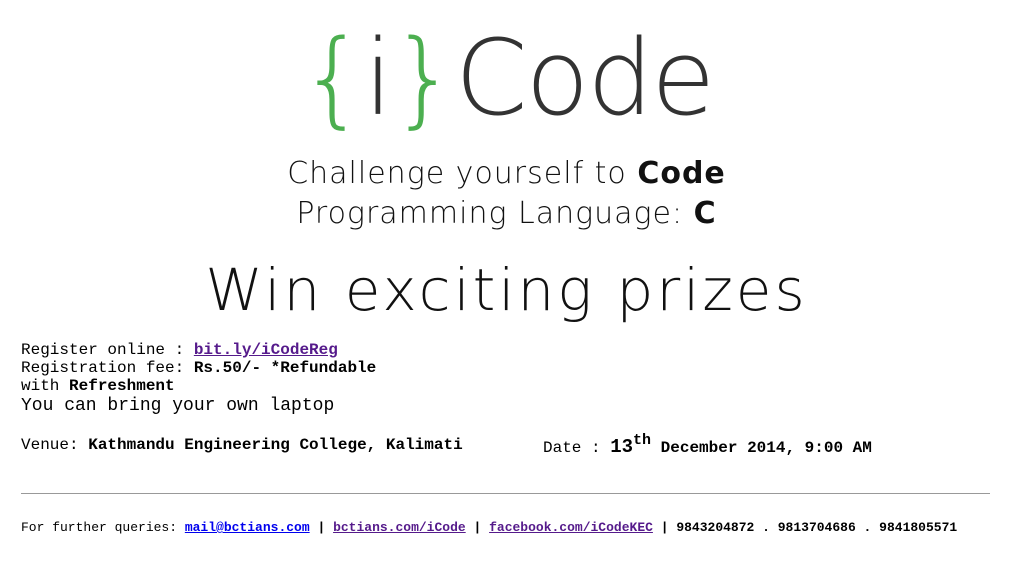 The width and height of the screenshot is (1013, 569). What do you see at coordinates (817, 527) in the screenshot?
I see `phone-numbers: 9843204872 . 9813704686 . 9841805571` at bounding box center [817, 527].